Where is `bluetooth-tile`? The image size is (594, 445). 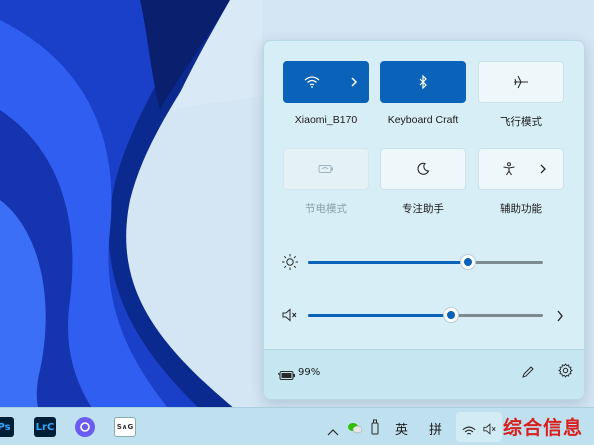
bluetooth-tile is located at coordinates (423, 82).